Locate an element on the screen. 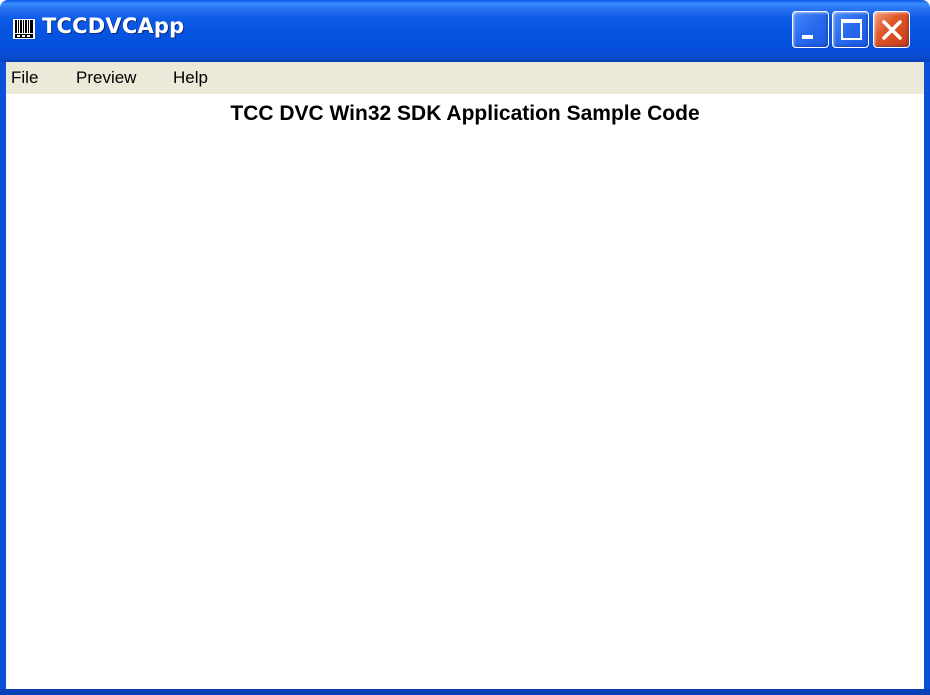 The width and height of the screenshot is (930, 695). maximize-button is located at coordinates (850, 29).